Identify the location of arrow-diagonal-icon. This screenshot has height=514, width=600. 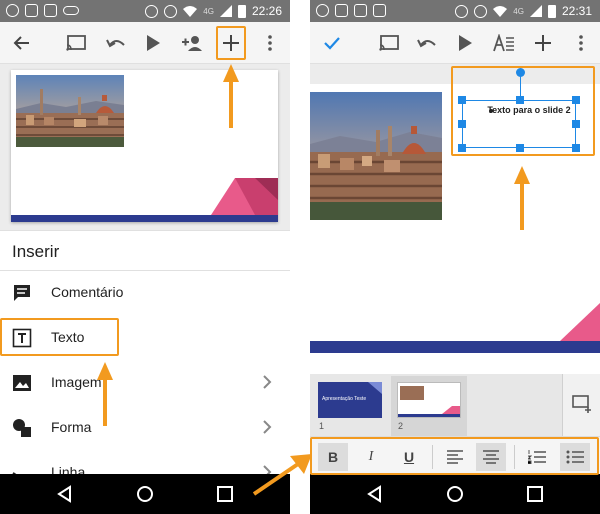
(282, 475).